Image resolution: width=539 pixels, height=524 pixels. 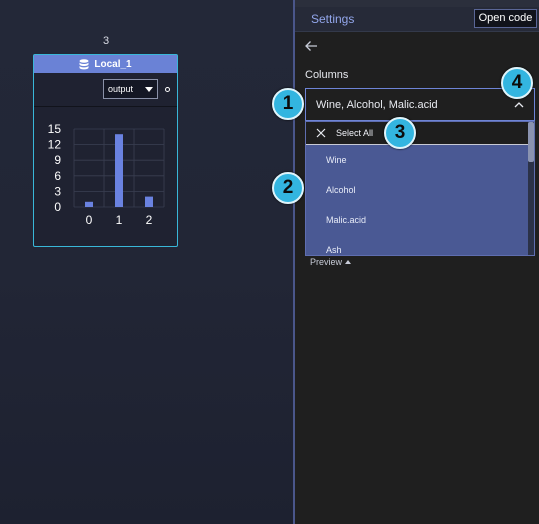 I want to click on columns-dropdown: Select All Wine Alcohol Malic.acid Ash, so click(x=420, y=188).